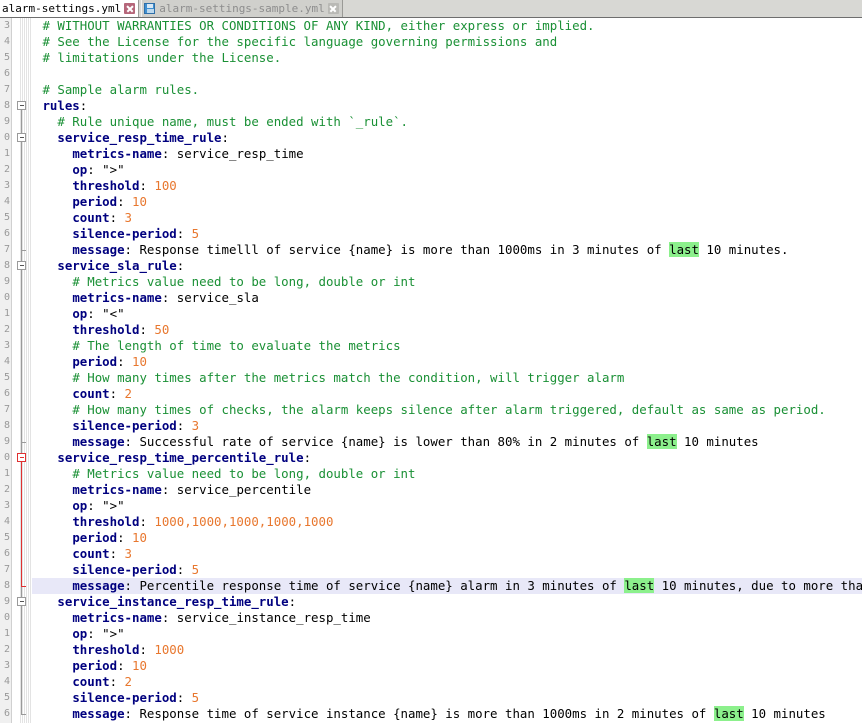  I want to click on code-line: threshold: 1000, so click(447, 650).